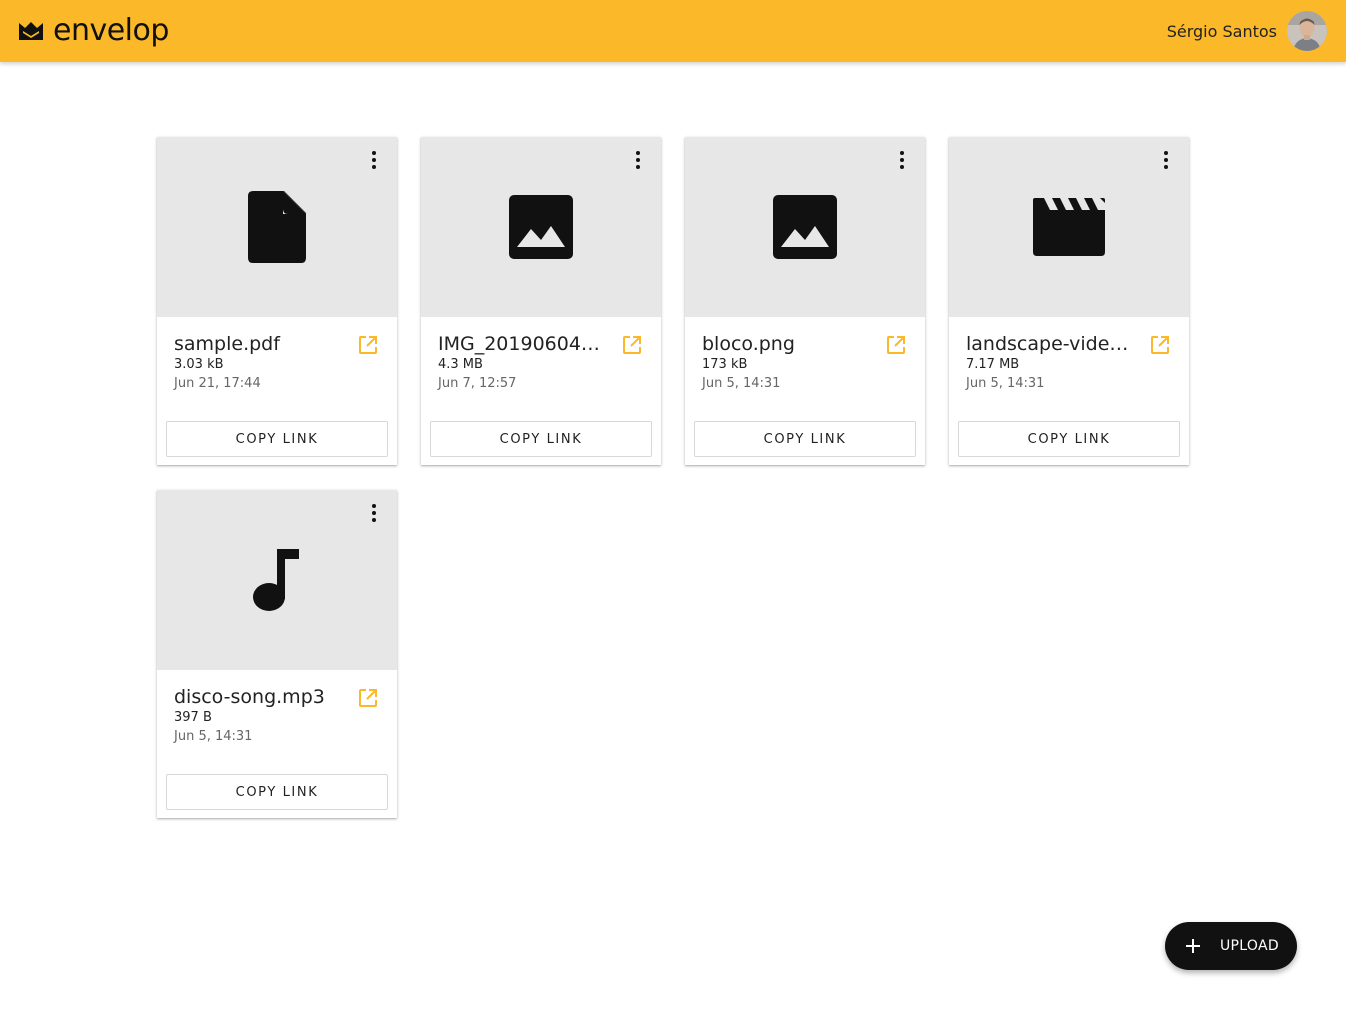 Image resolution: width=1346 pixels, height=1017 pixels. Describe the element at coordinates (249, 697) in the screenshot. I see `file-name: disco-song.mp3` at that location.